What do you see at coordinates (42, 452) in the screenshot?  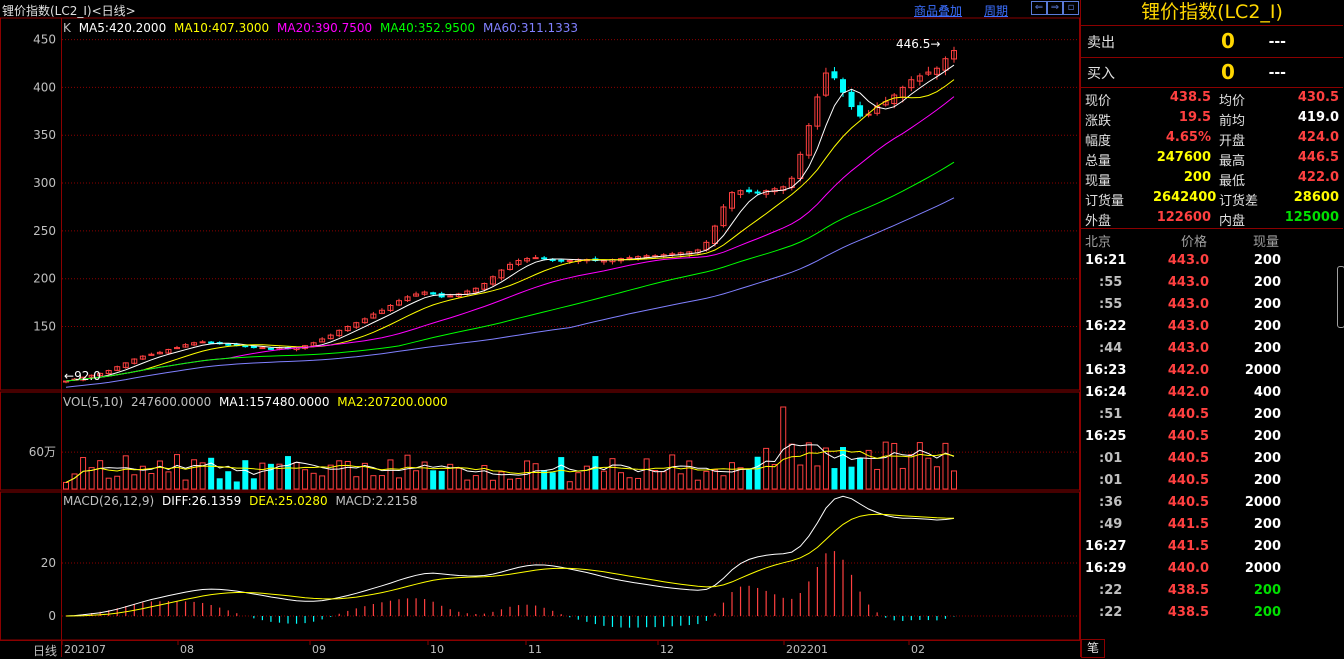 I see `vol-tick-label: 60万` at bounding box center [42, 452].